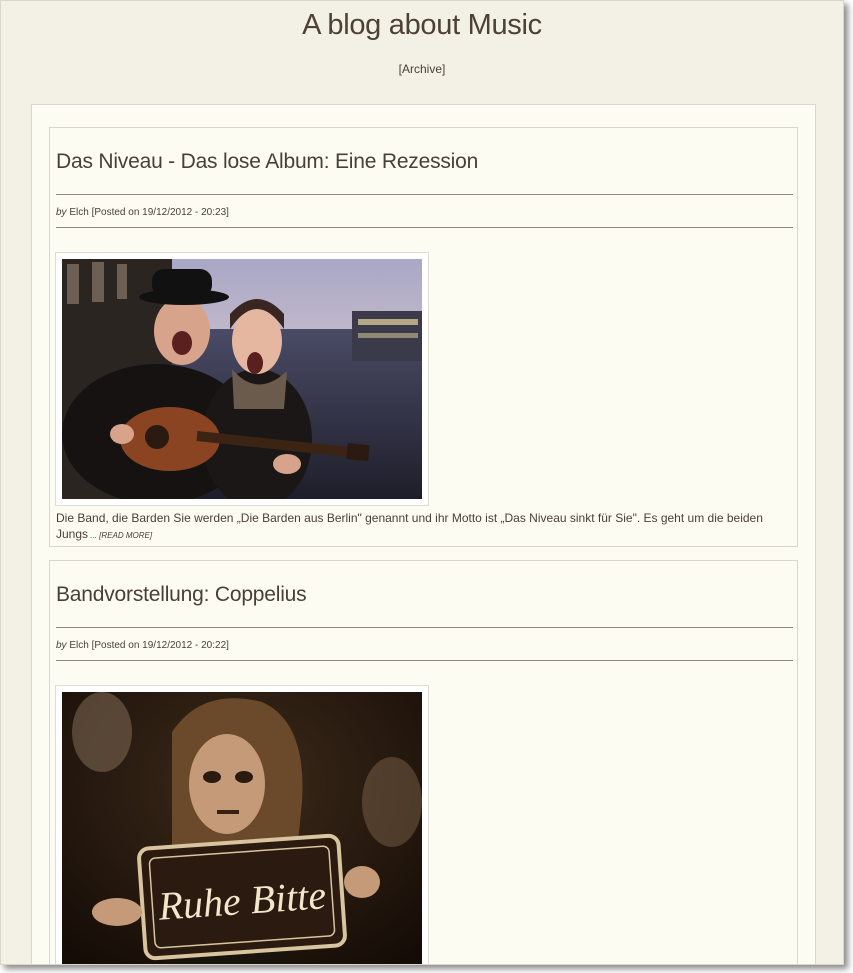  What do you see at coordinates (242, 828) in the screenshot?
I see `performer-photo: Ruhe Bitte` at bounding box center [242, 828].